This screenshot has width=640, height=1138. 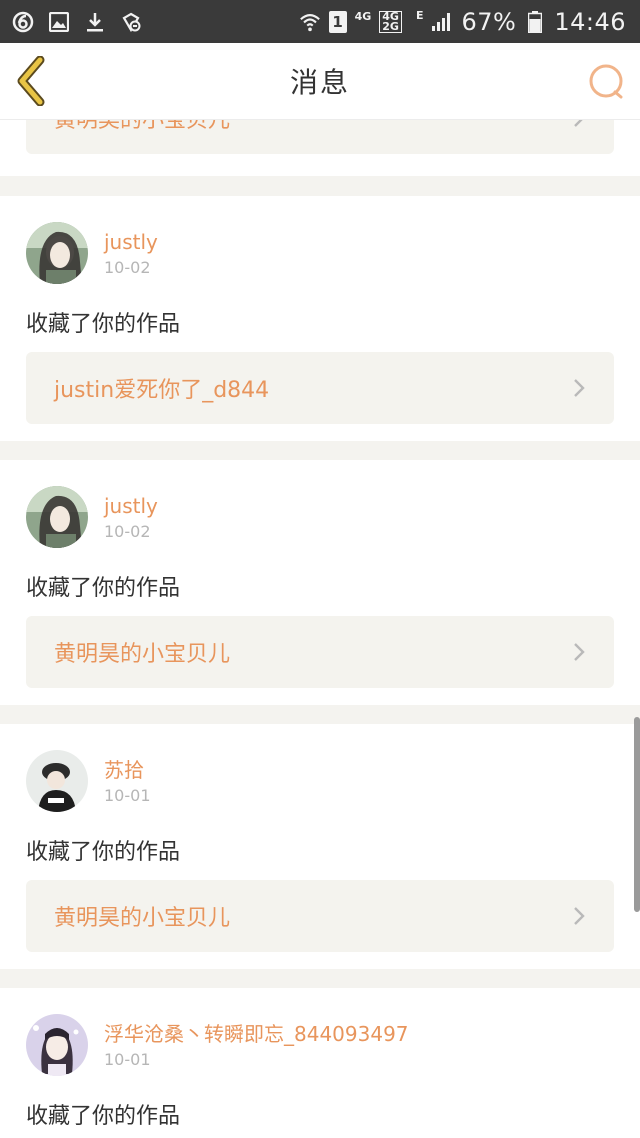 I want to click on user-meta: 浮华沧桑丶转瞬即忘_844093497 10-01, so click(x=256, y=1042).